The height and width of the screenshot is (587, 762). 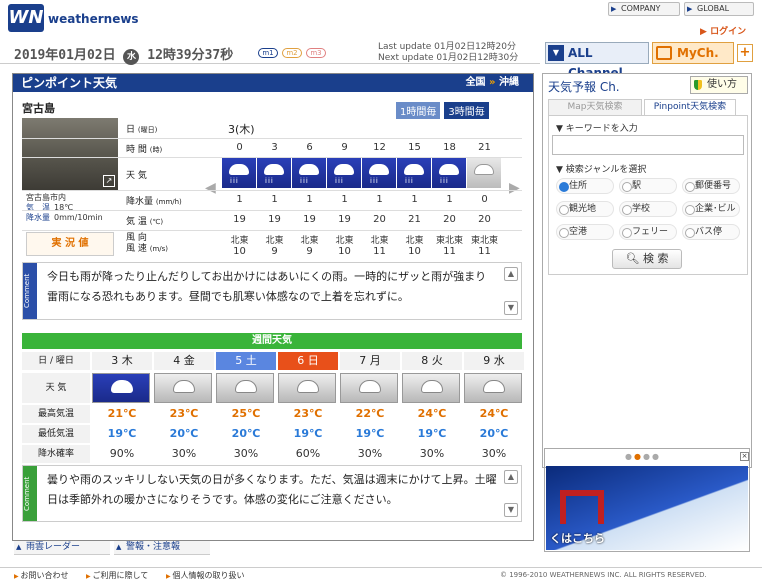 What do you see at coordinates (292, 53) in the screenshot?
I see `chip-m2: m2` at bounding box center [292, 53].